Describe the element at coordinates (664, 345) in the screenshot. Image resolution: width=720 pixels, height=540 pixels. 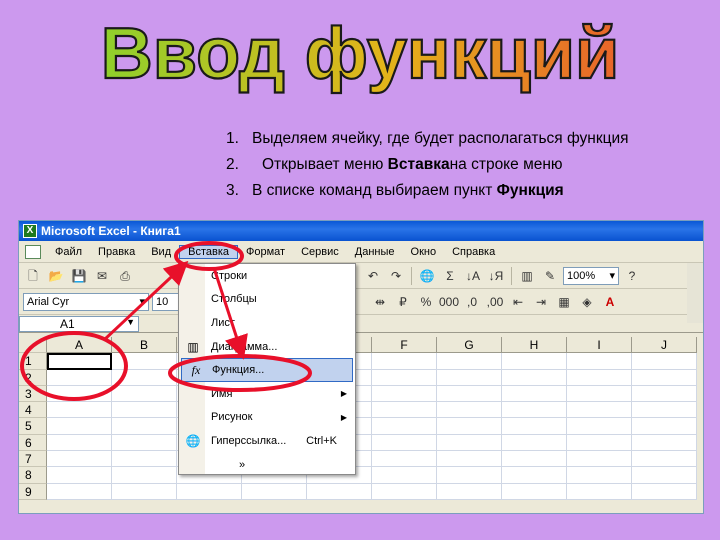
I see `column-header: J` at that location.